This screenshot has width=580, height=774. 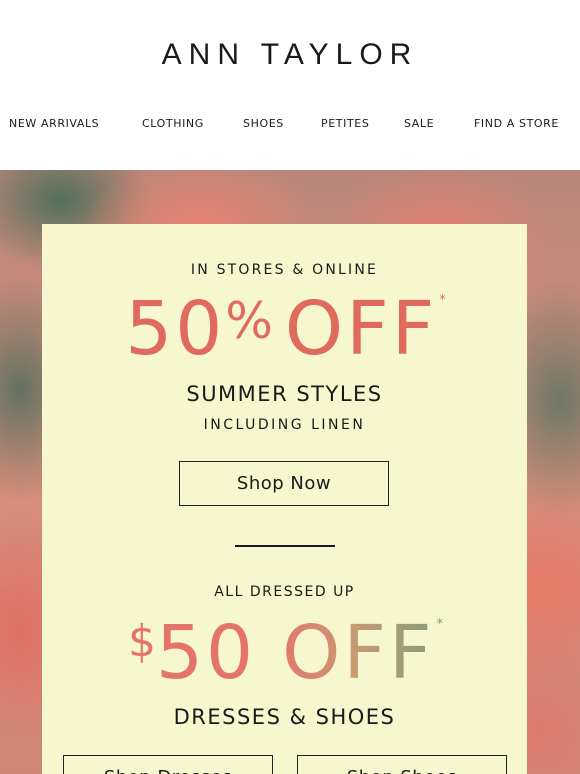 What do you see at coordinates (284, 270) in the screenshot?
I see `promo-kicker: IN STORES & ONLINE` at bounding box center [284, 270].